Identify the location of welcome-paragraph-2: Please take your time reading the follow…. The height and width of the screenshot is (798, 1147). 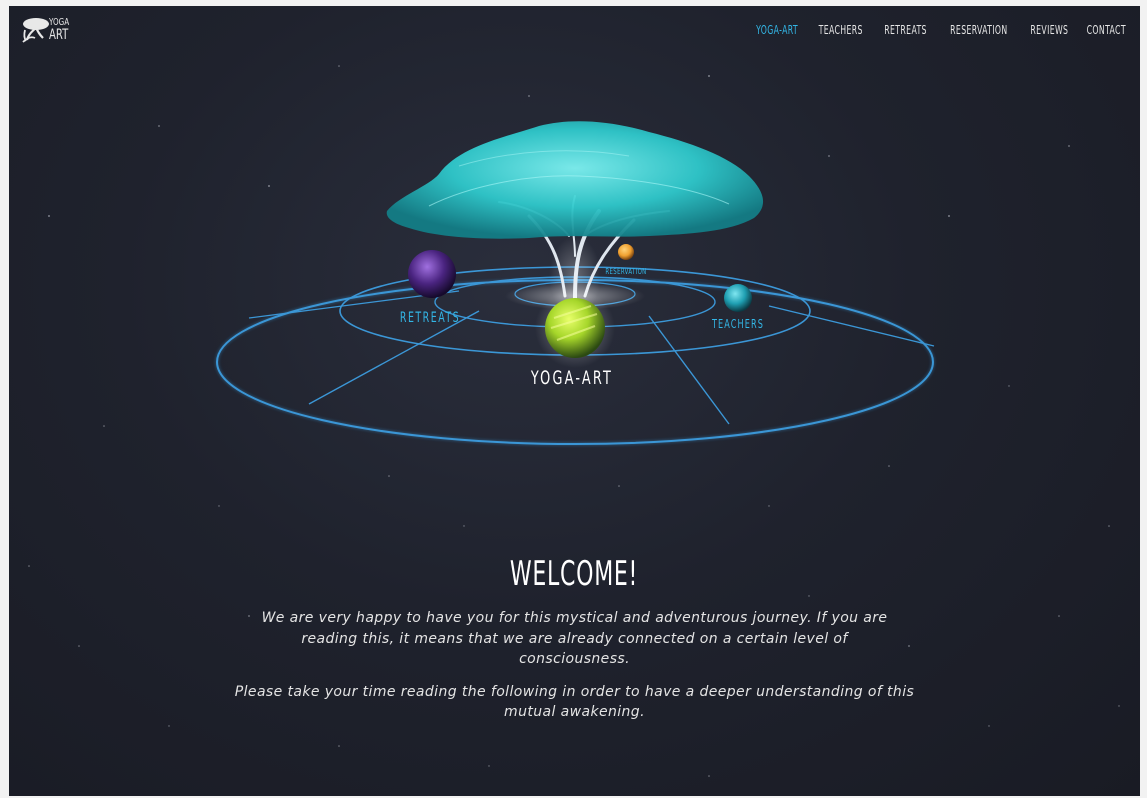
(574, 702).